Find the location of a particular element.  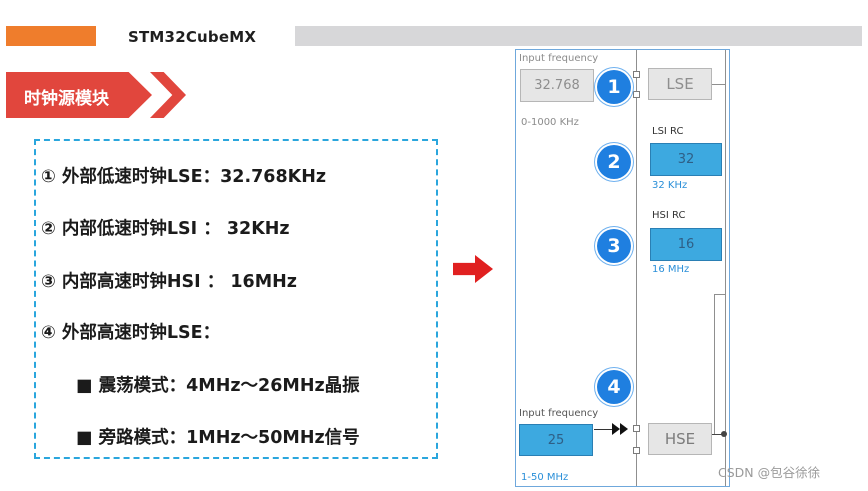

hse-block: HSE is located at coordinates (680, 439).